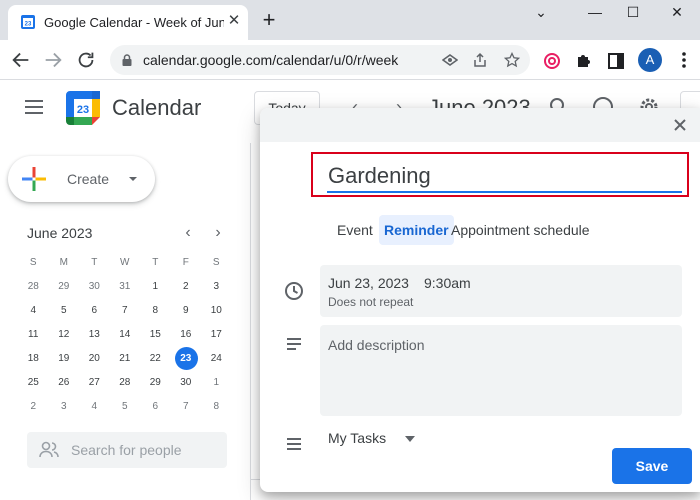 The width and height of the screenshot is (700, 500). Describe the element at coordinates (94, 359) in the screenshot. I see `mini-calendar-day: 20` at that location.